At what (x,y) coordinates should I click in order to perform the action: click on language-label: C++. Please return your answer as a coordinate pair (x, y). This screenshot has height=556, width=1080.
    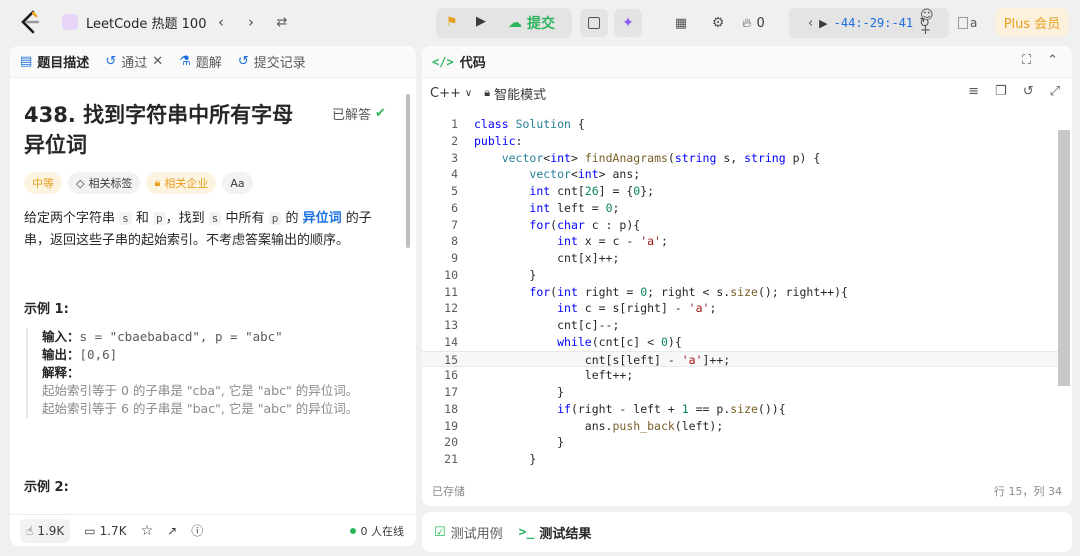
    Looking at the image, I should click on (445, 93).